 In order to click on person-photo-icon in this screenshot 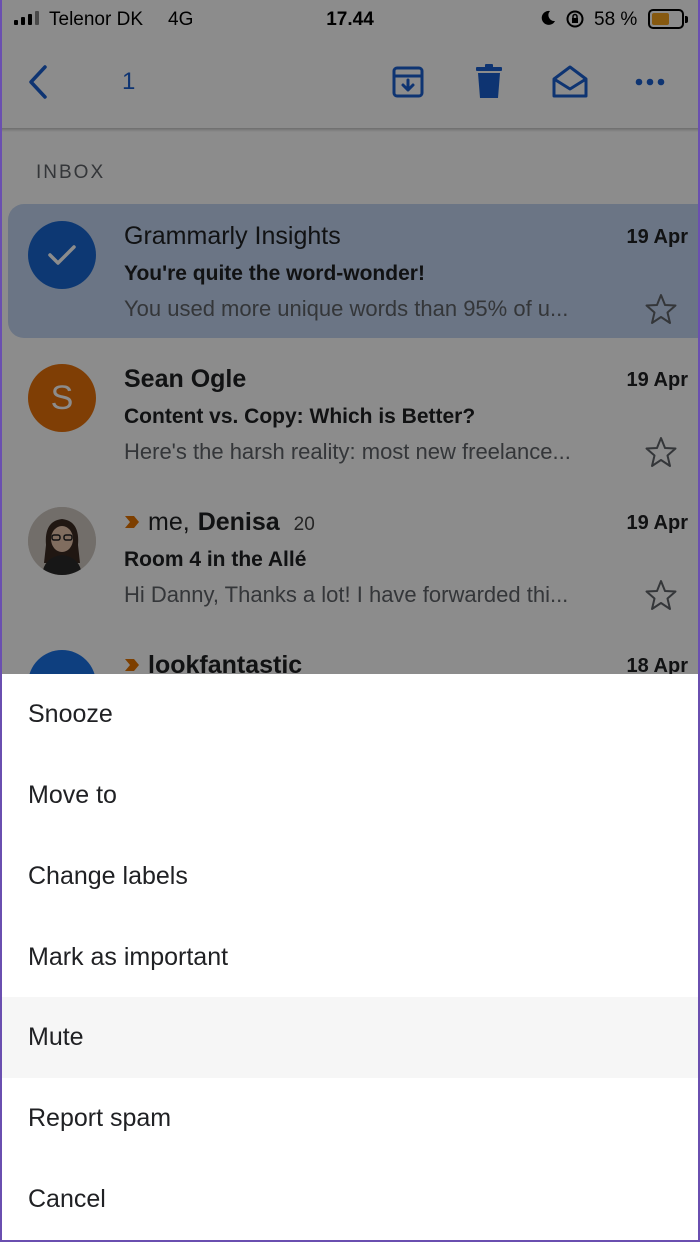, I will do `click(62, 541)`.